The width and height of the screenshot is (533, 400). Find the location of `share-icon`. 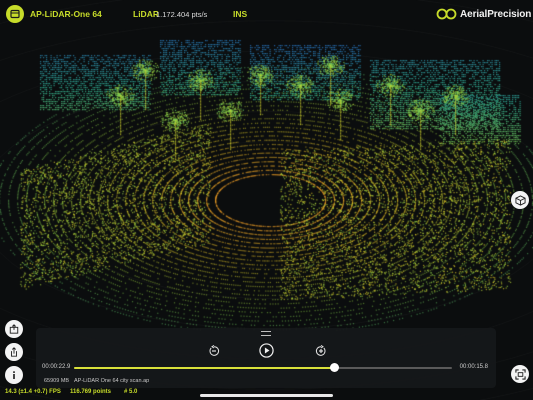

share-icon is located at coordinates (14, 352).